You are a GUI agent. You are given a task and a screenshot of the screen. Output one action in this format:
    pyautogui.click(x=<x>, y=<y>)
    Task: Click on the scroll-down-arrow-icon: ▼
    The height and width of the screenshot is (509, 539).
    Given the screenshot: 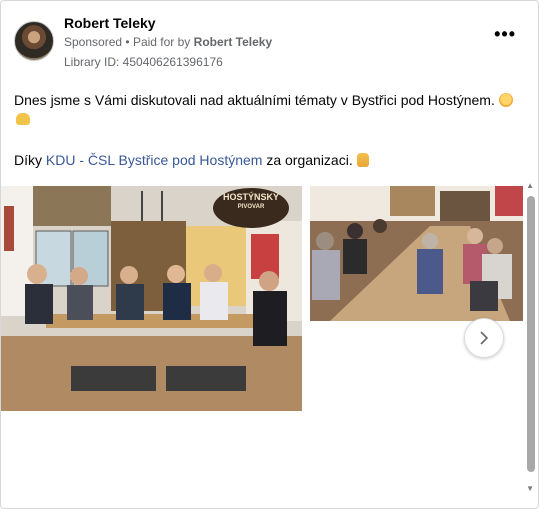 What is the action you would take?
    pyautogui.click(x=530, y=488)
    